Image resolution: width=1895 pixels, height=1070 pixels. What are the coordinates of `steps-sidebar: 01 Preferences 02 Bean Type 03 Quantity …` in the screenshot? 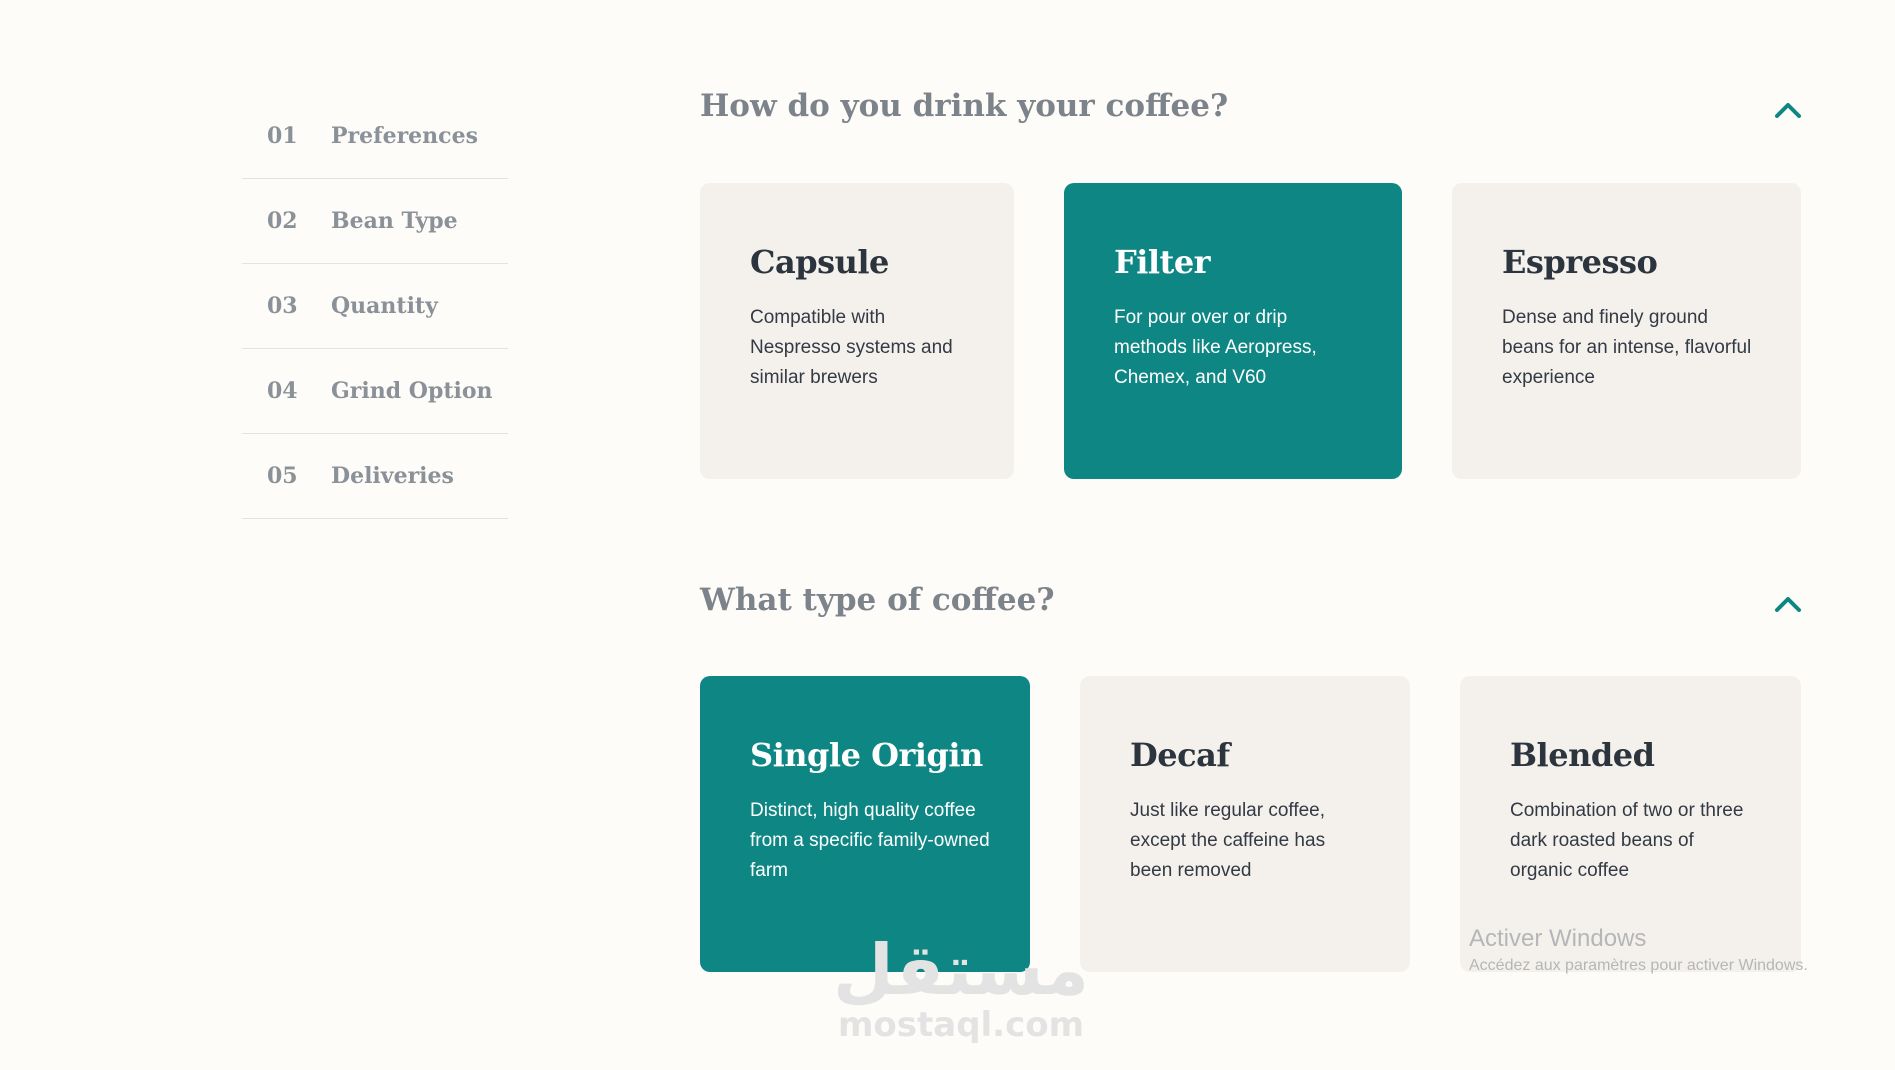 It's located at (375, 306).